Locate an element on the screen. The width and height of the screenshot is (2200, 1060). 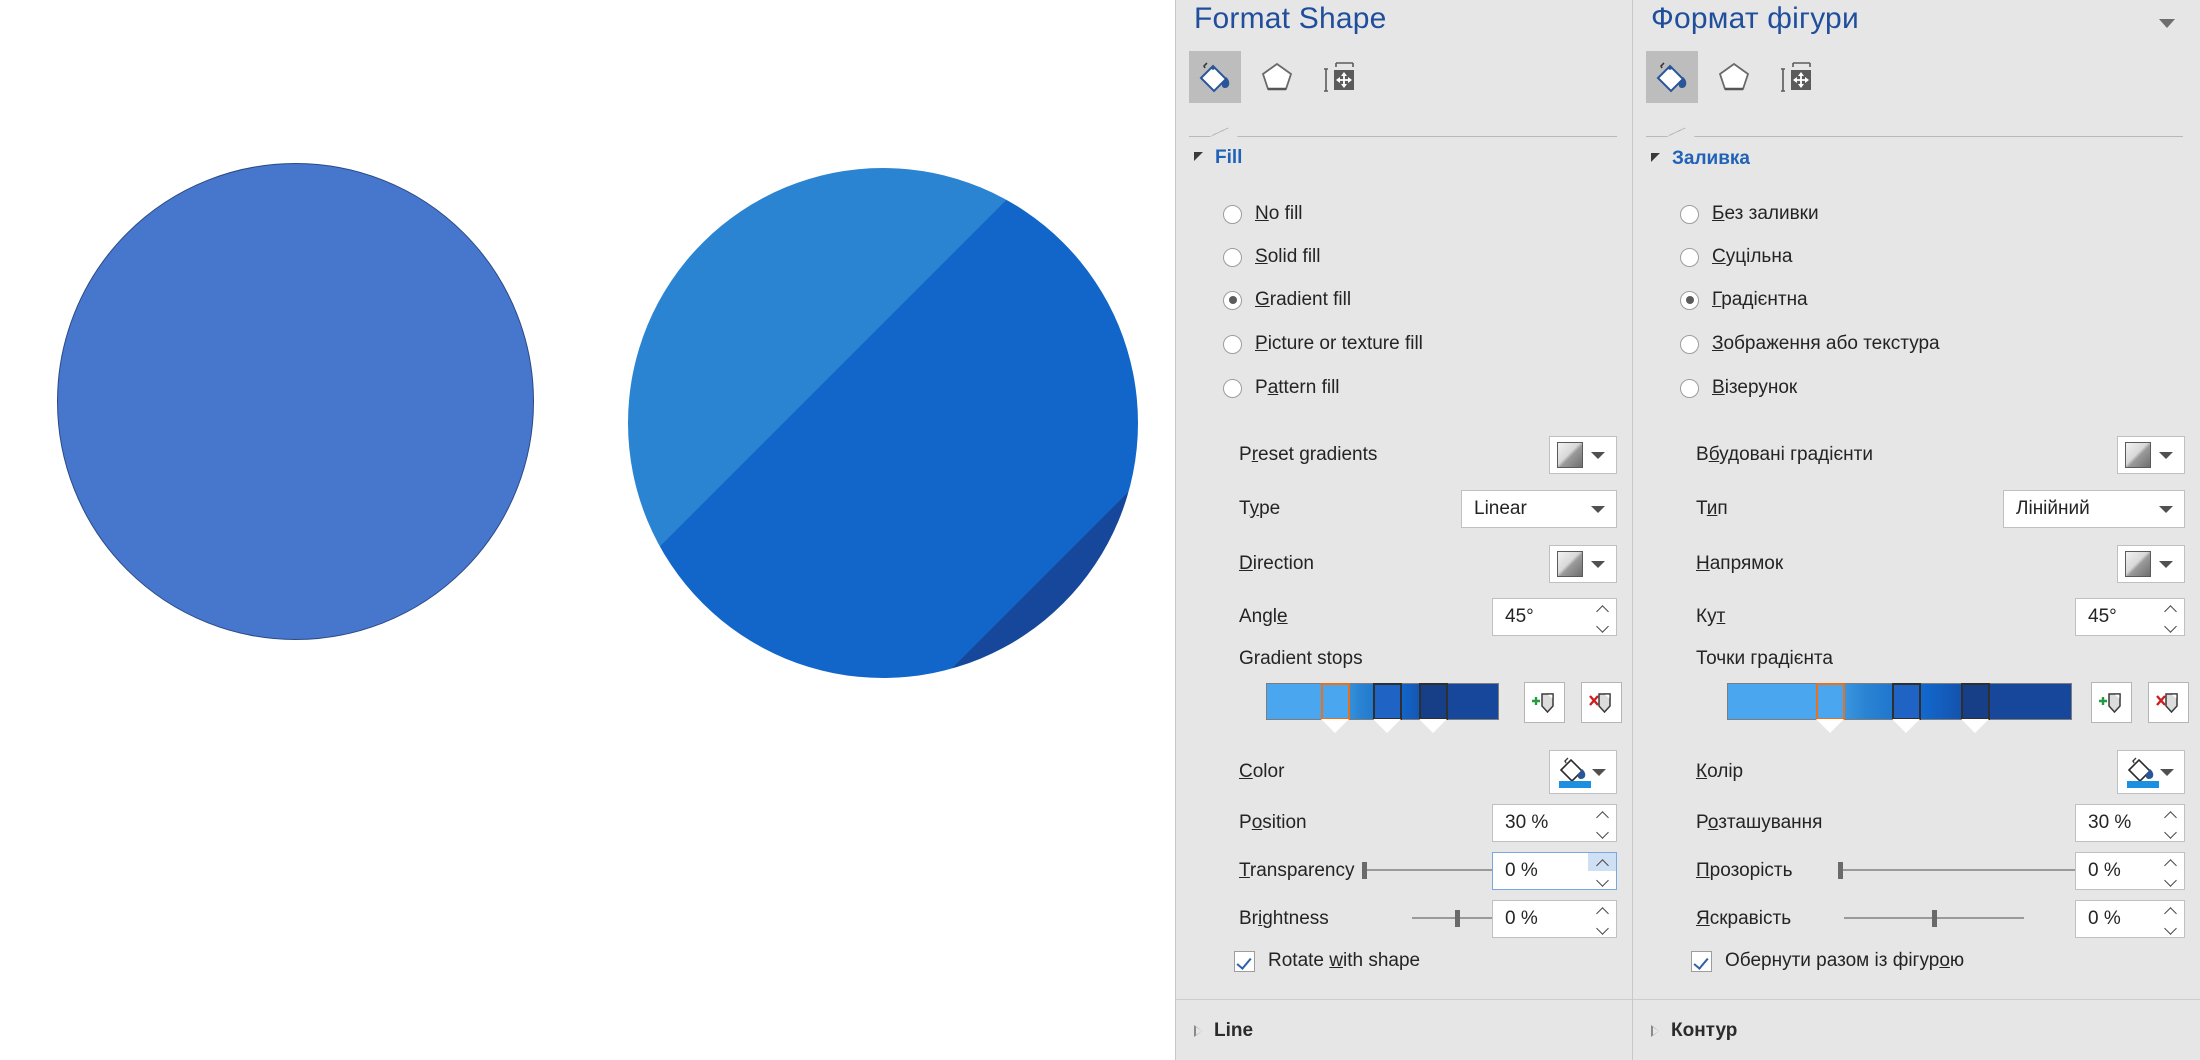
gradient-stops-label: Точки градієнта is located at coordinates (1764, 658).